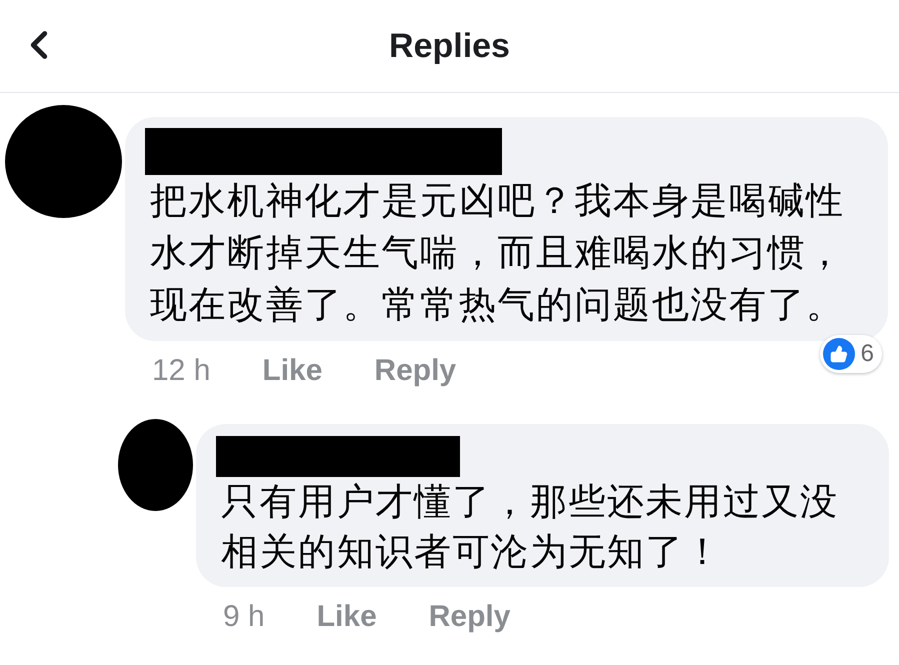  I want to click on comment-time: 12 h, so click(181, 371).